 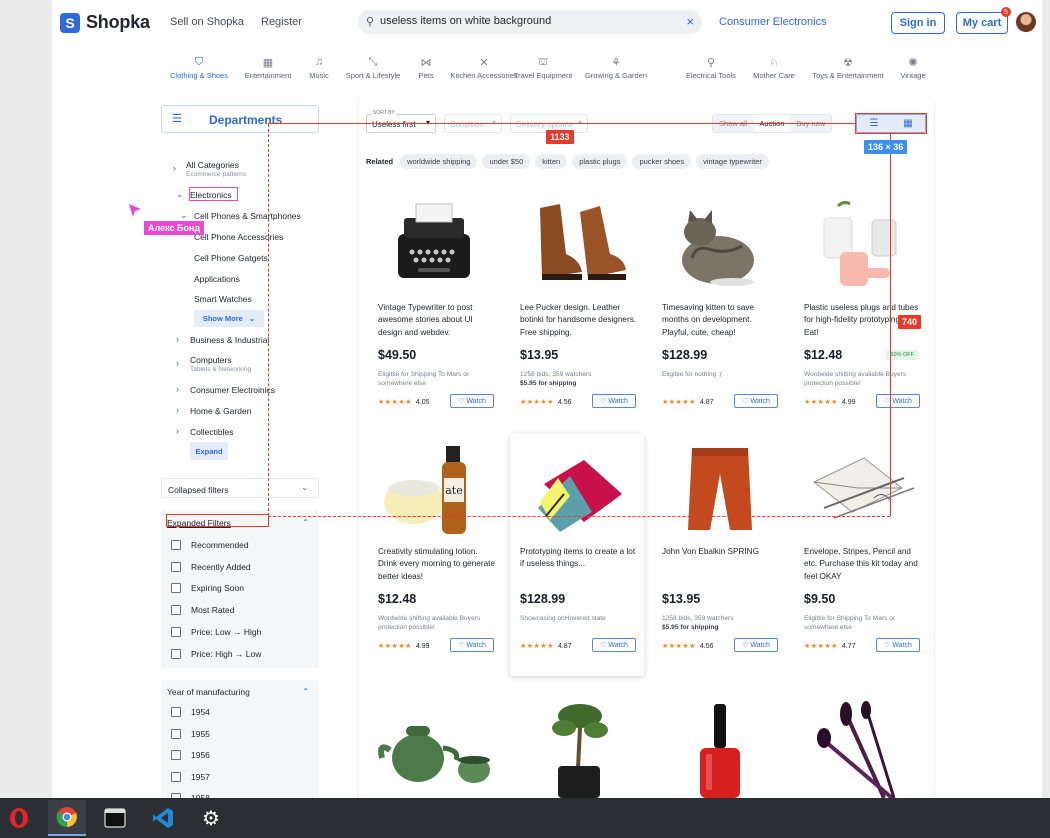 I want to click on cart-button: My cart 5, so click(x=983, y=20).